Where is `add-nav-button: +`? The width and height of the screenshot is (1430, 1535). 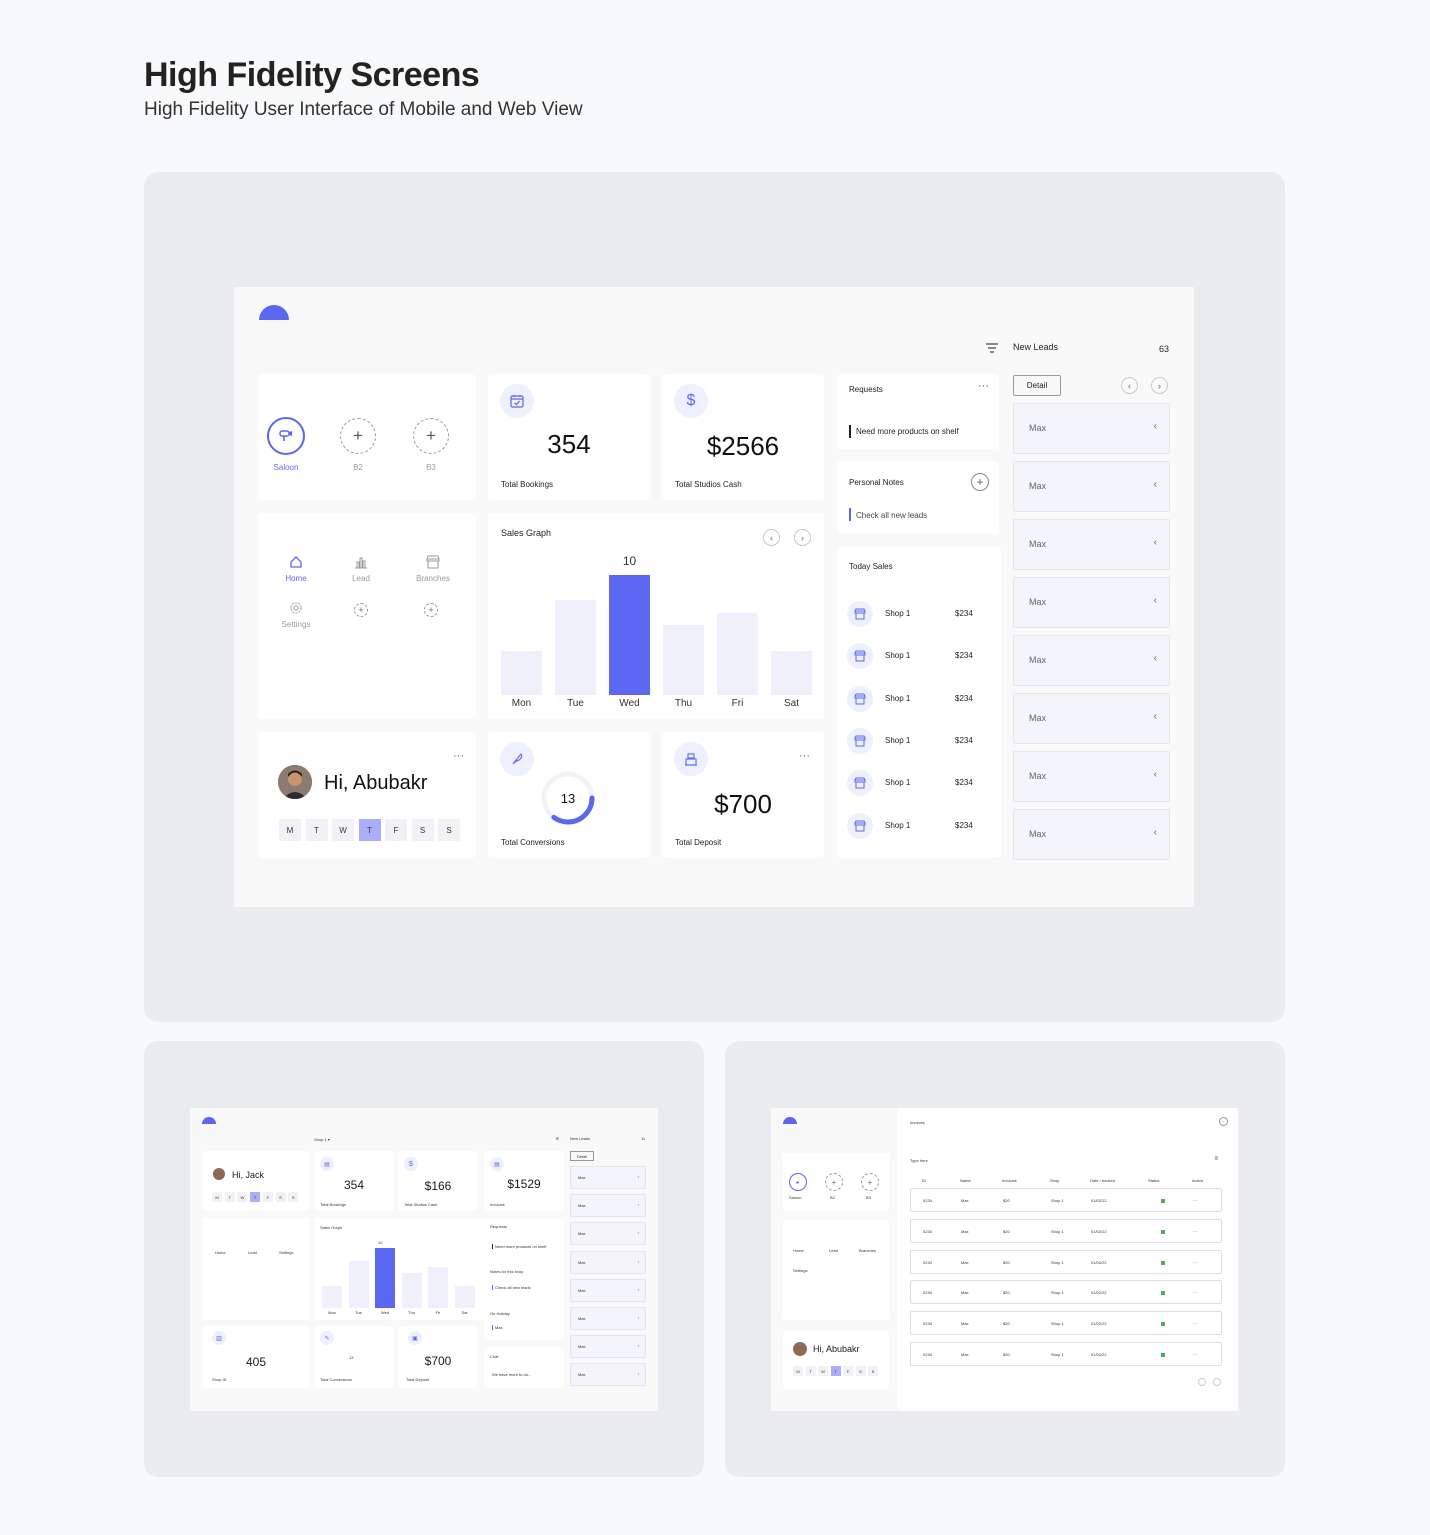
add-nav-button: + is located at coordinates (431, 610).